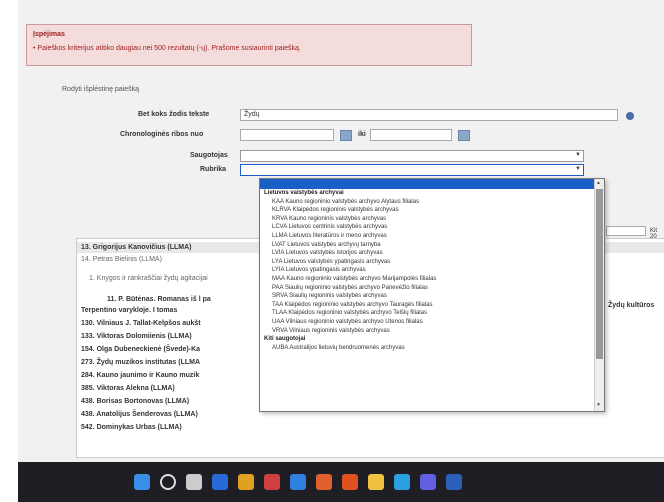 This screenshot has width=664, height=502. Describe the element at coordinates (141, 323) in the screenshot. I see `result-row: 130. Vilniaus J. Tallat-Kelpšos aukšt` at that location.